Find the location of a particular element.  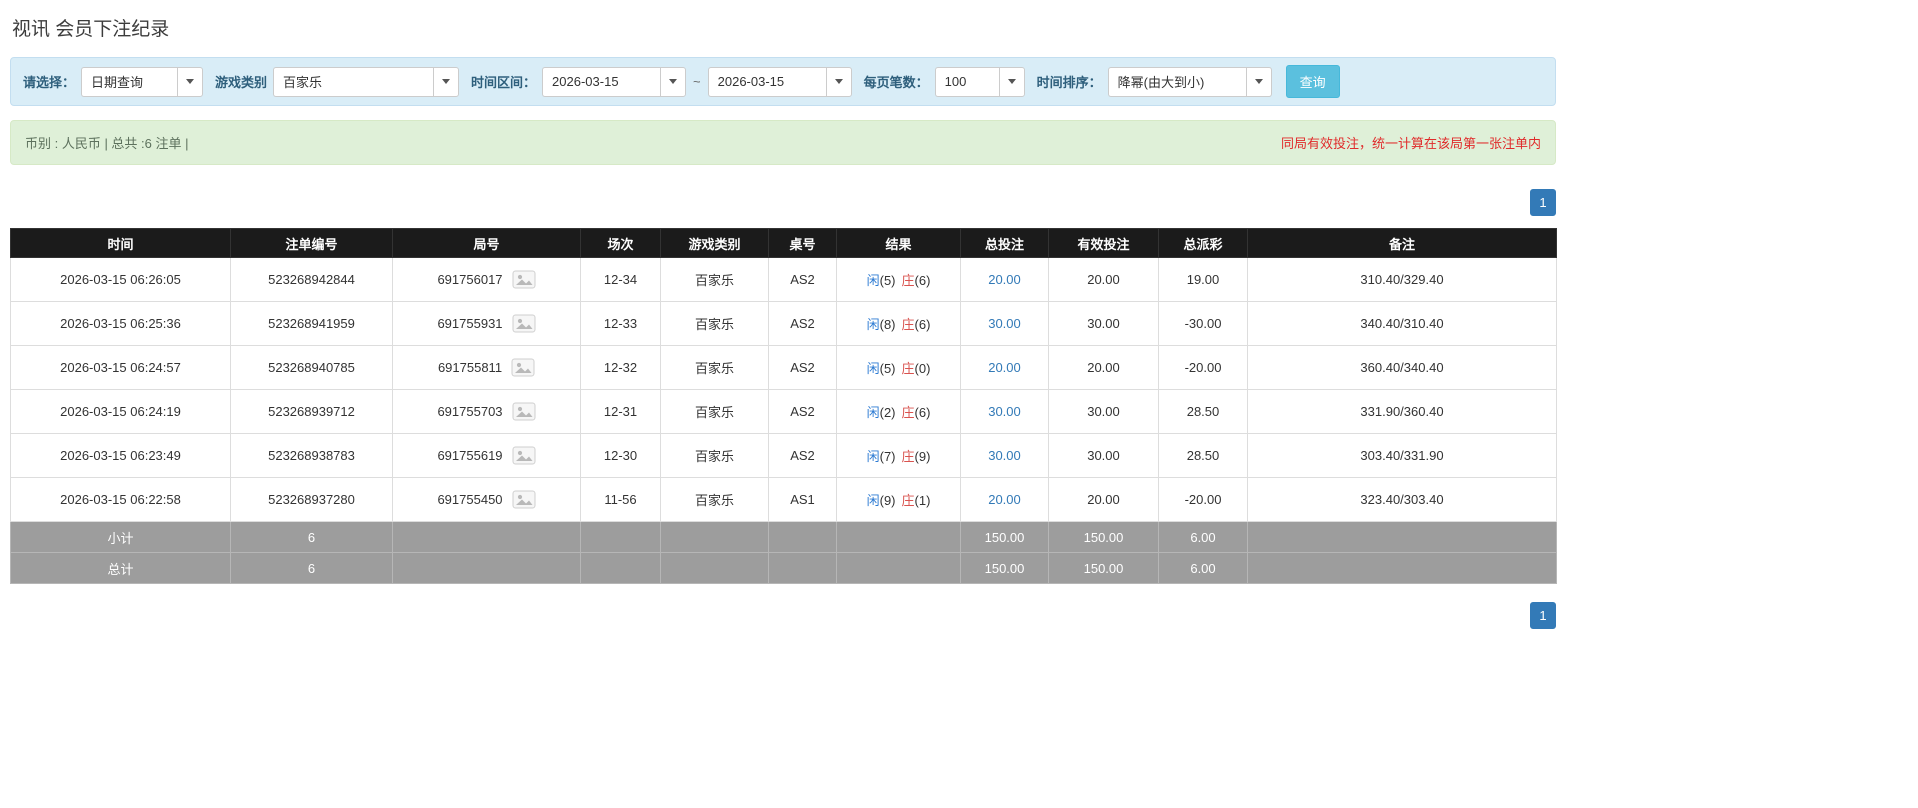

game-type-label: 游戏类别 is located at coordinates (241, 82).